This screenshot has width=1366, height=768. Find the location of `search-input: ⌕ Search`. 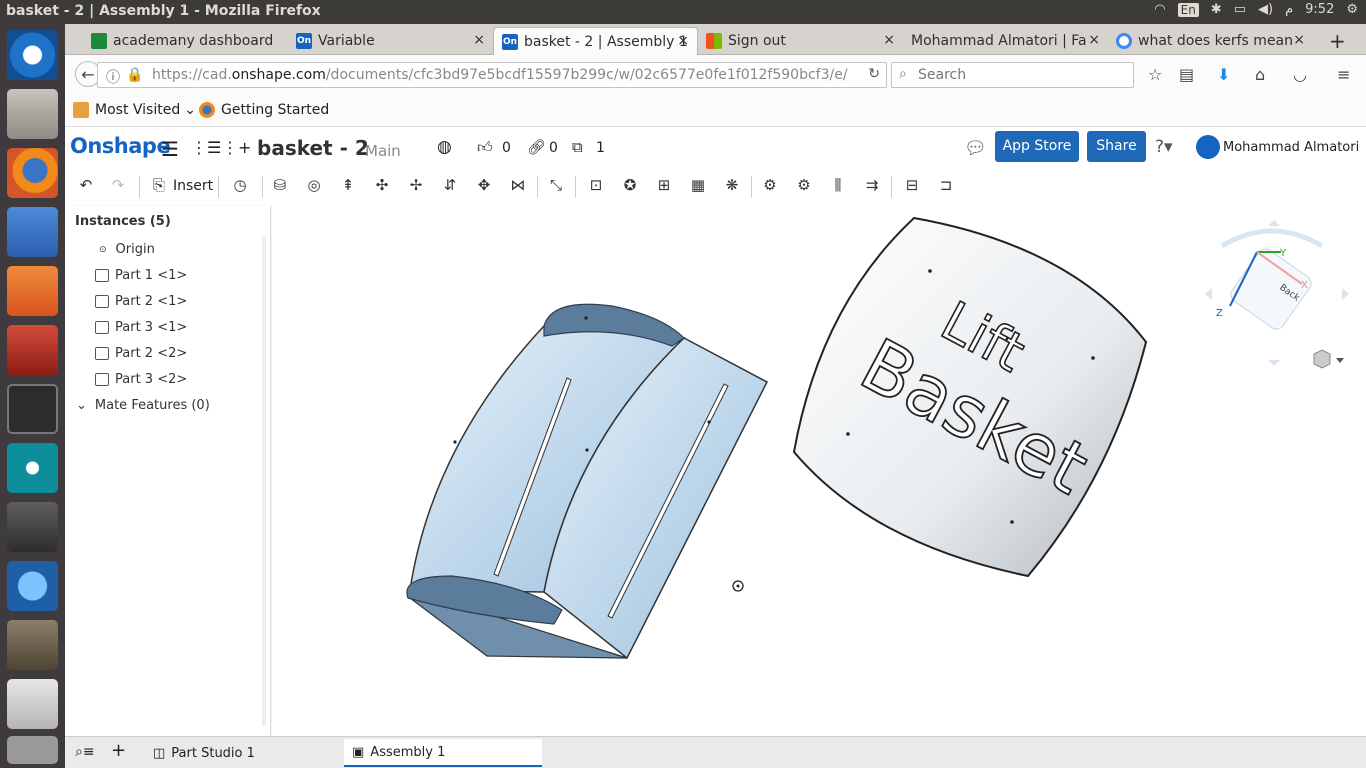

search-input: ⌕ Search is located at coordinates (1012, 75).